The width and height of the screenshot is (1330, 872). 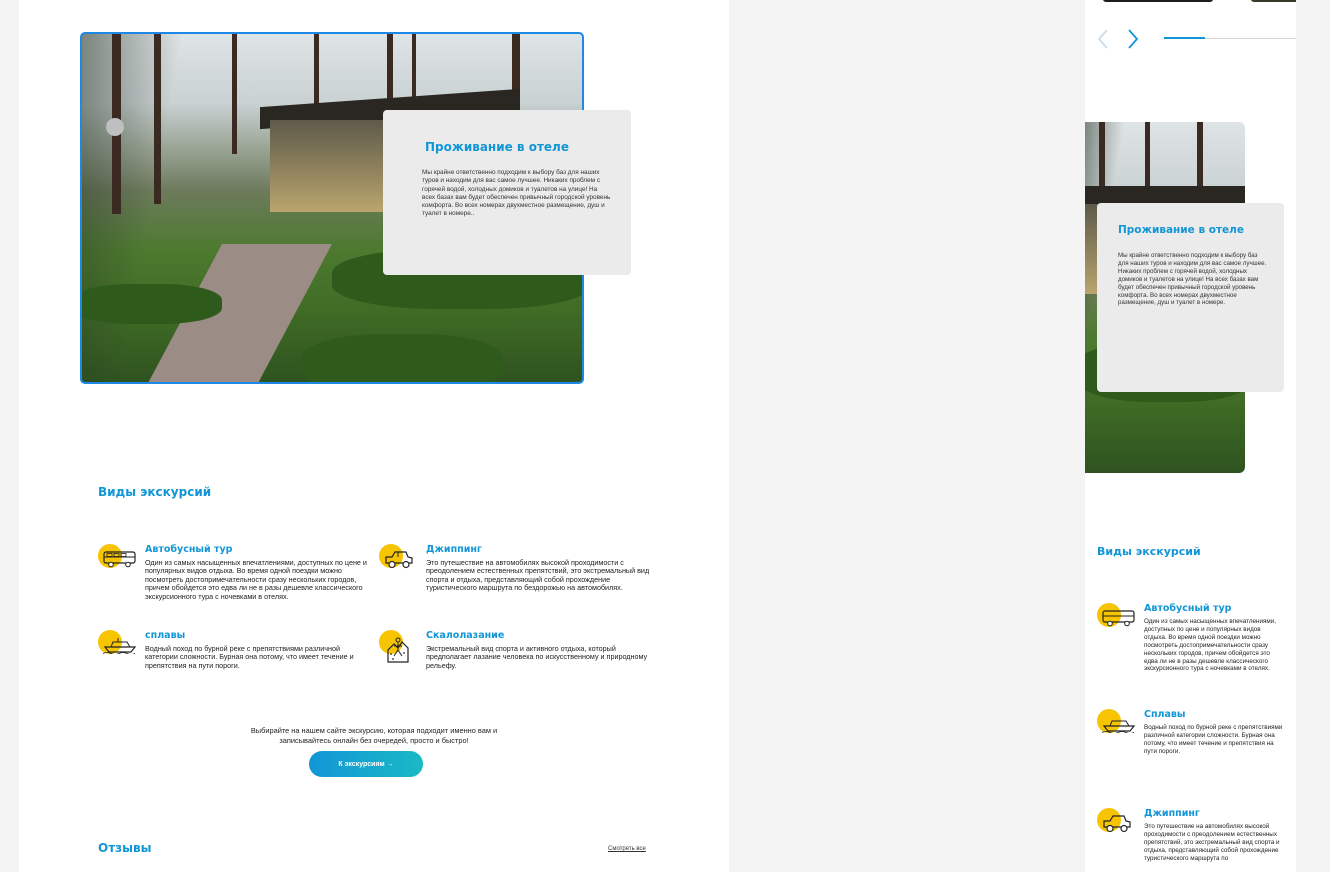 I want to click on slider-progress-fill, so click(x=1184, y=38).